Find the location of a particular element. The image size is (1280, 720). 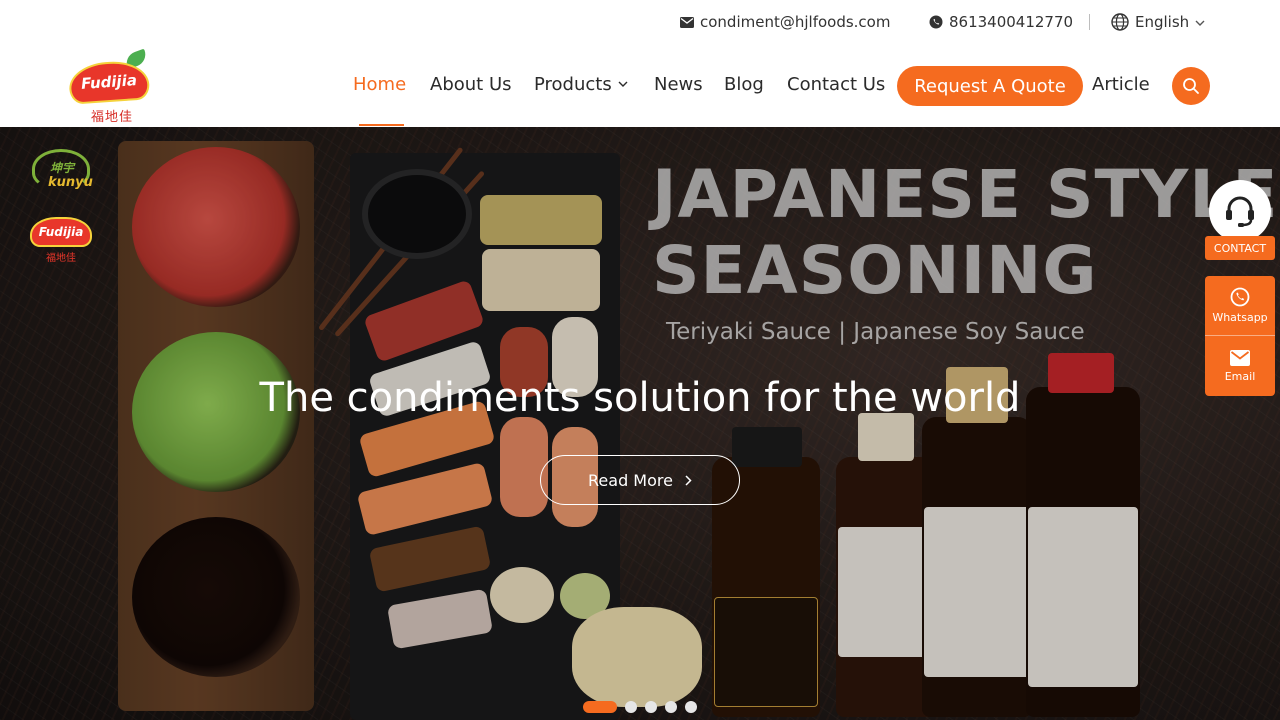

kunyu-logo-cn: 坤宇 is located at coordinates (62, 168).